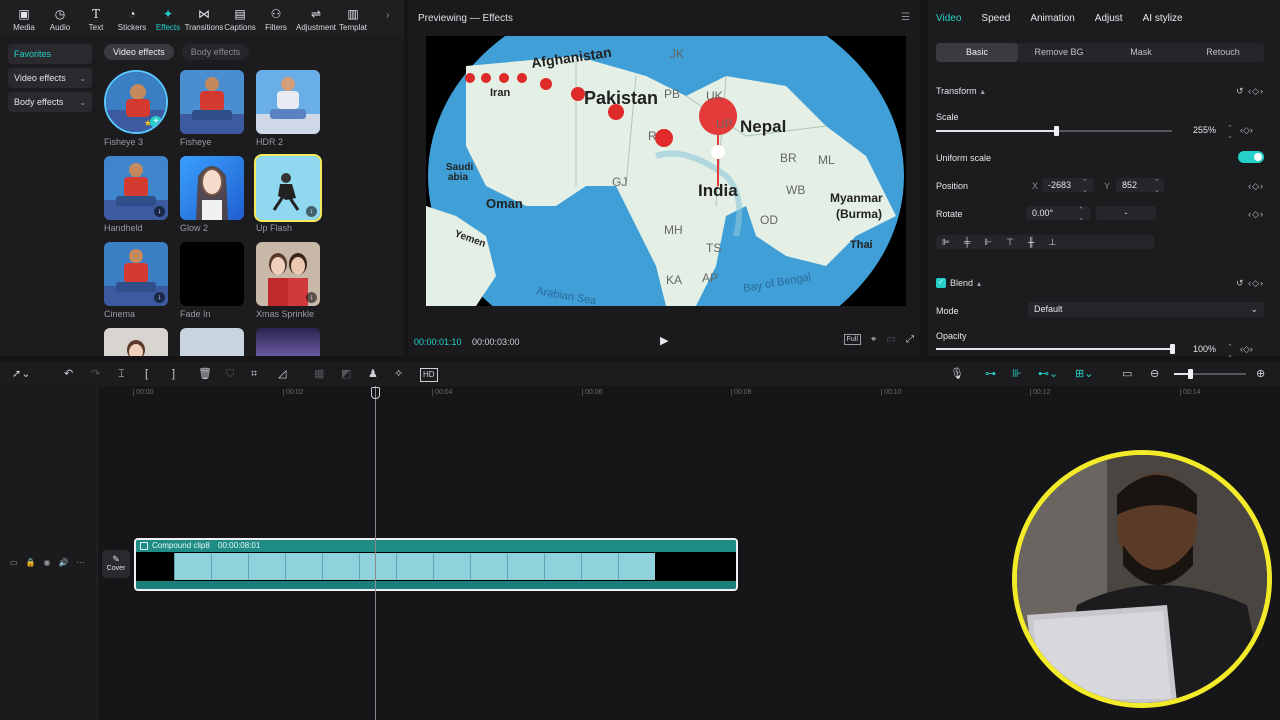  Describe the element at coordinates (398, 374) in the screenshot. I see `magic-icon: ✧` at that location.